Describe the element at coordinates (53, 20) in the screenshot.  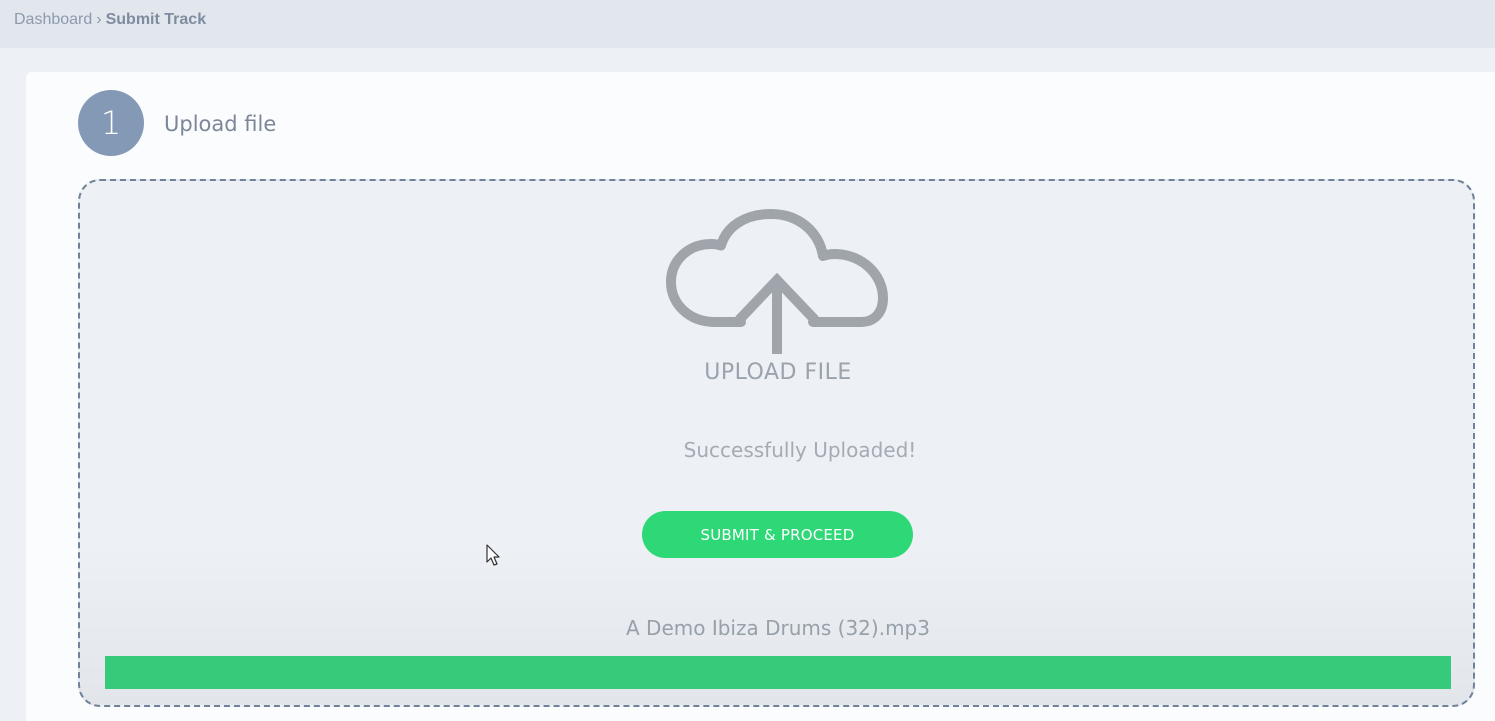
I see `breadcrumb-dashboard-link: Dashboard` at that location.